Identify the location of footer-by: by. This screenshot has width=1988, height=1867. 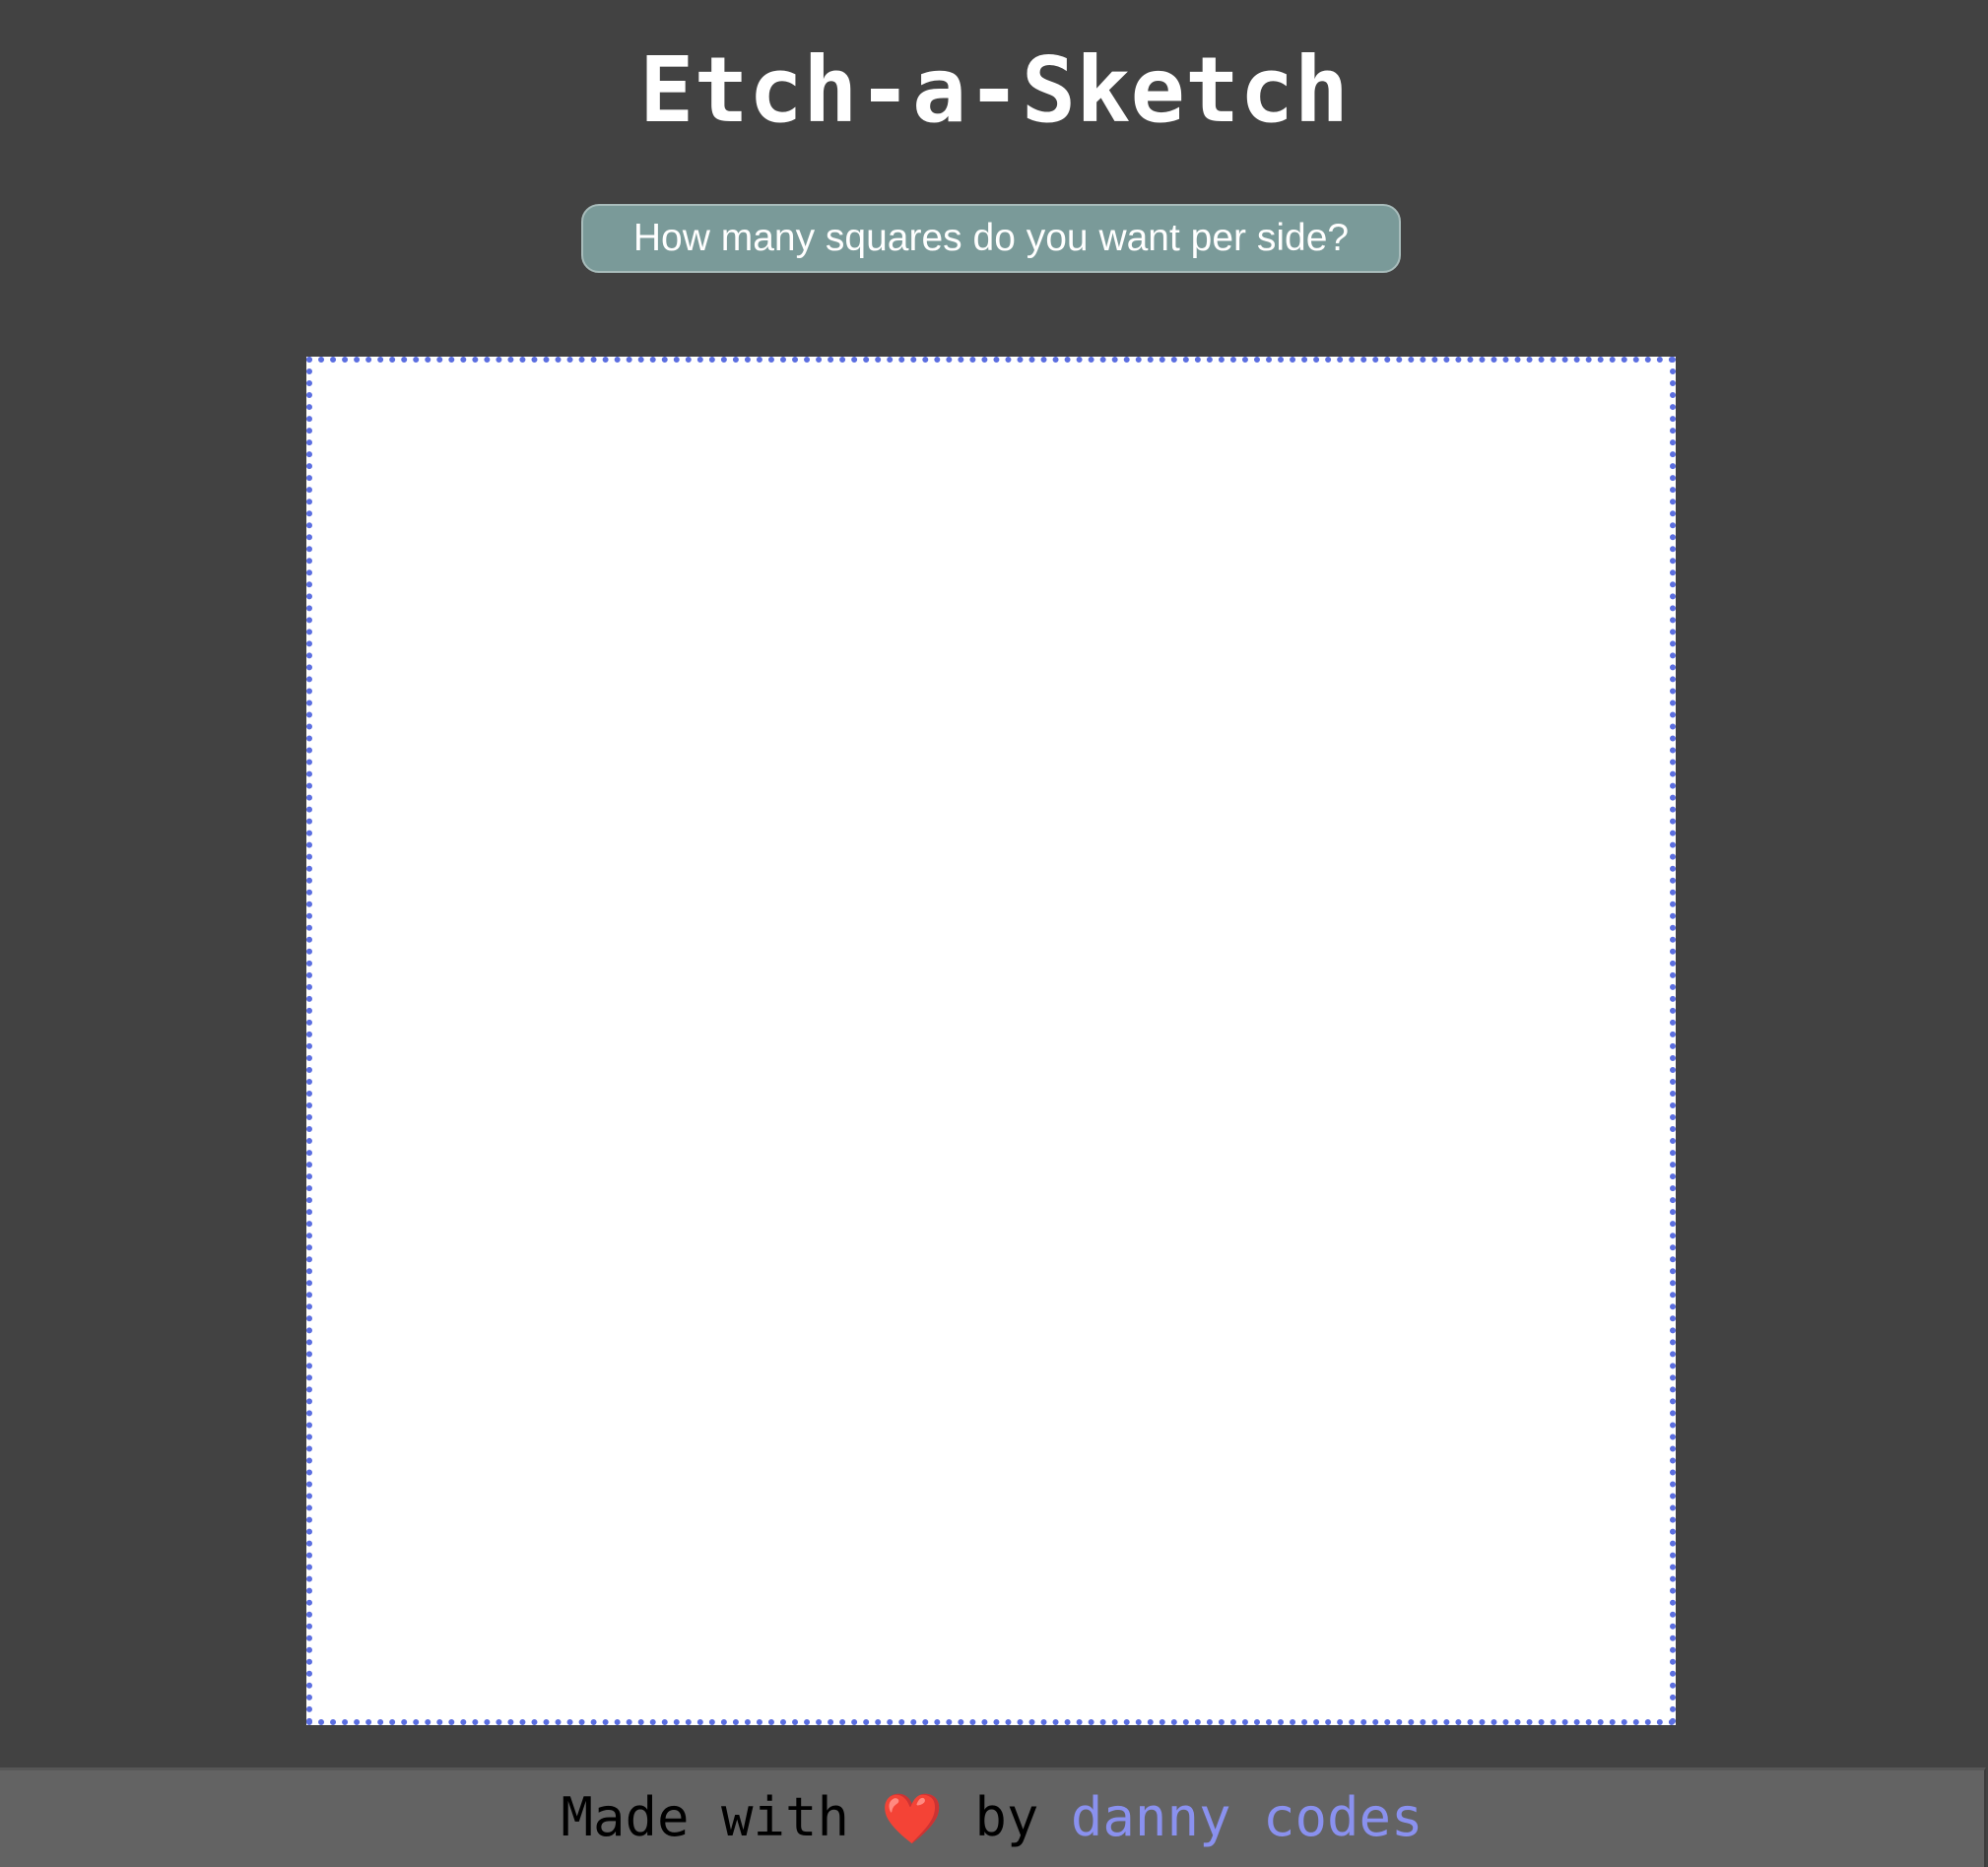
(1006, 1817).